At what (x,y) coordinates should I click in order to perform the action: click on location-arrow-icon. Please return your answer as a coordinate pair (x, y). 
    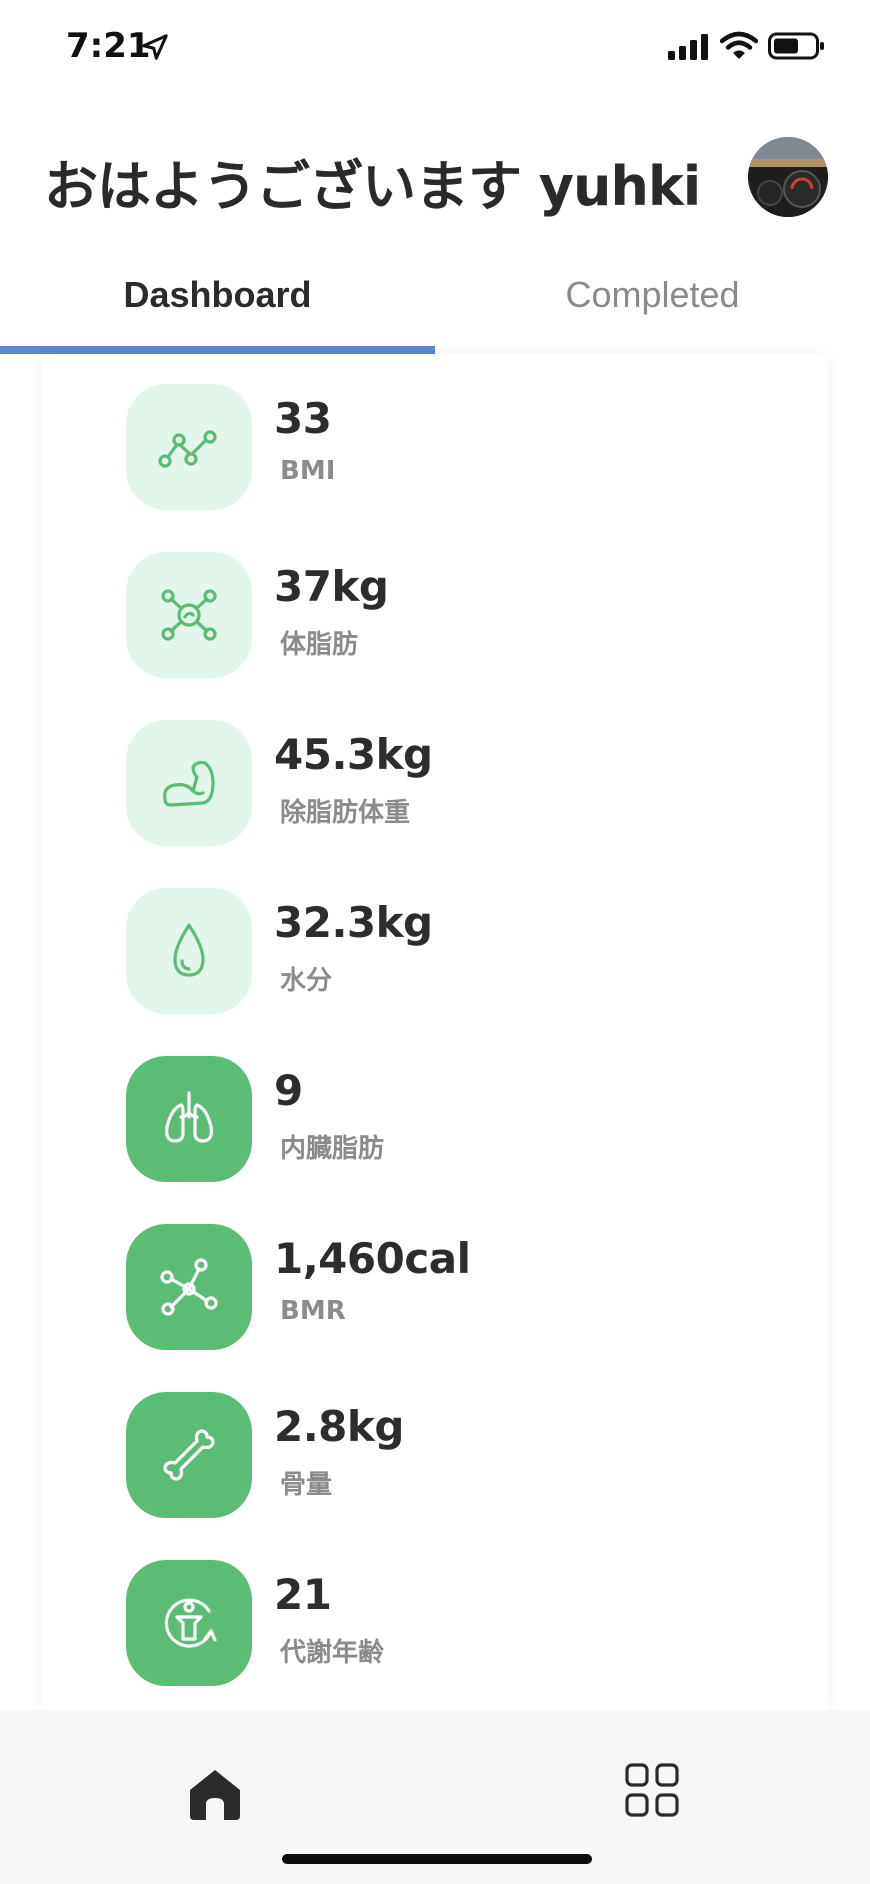
    Looking at the image, I should click on (155, 47).